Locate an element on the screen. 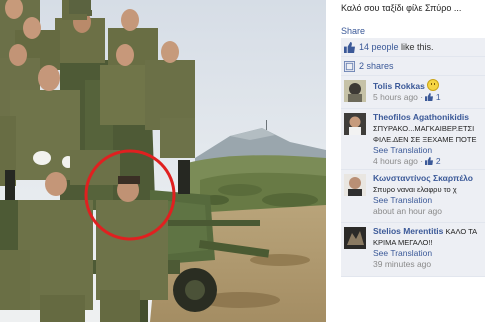  comment-like-count: 2 is located at coordinates (438, 161).